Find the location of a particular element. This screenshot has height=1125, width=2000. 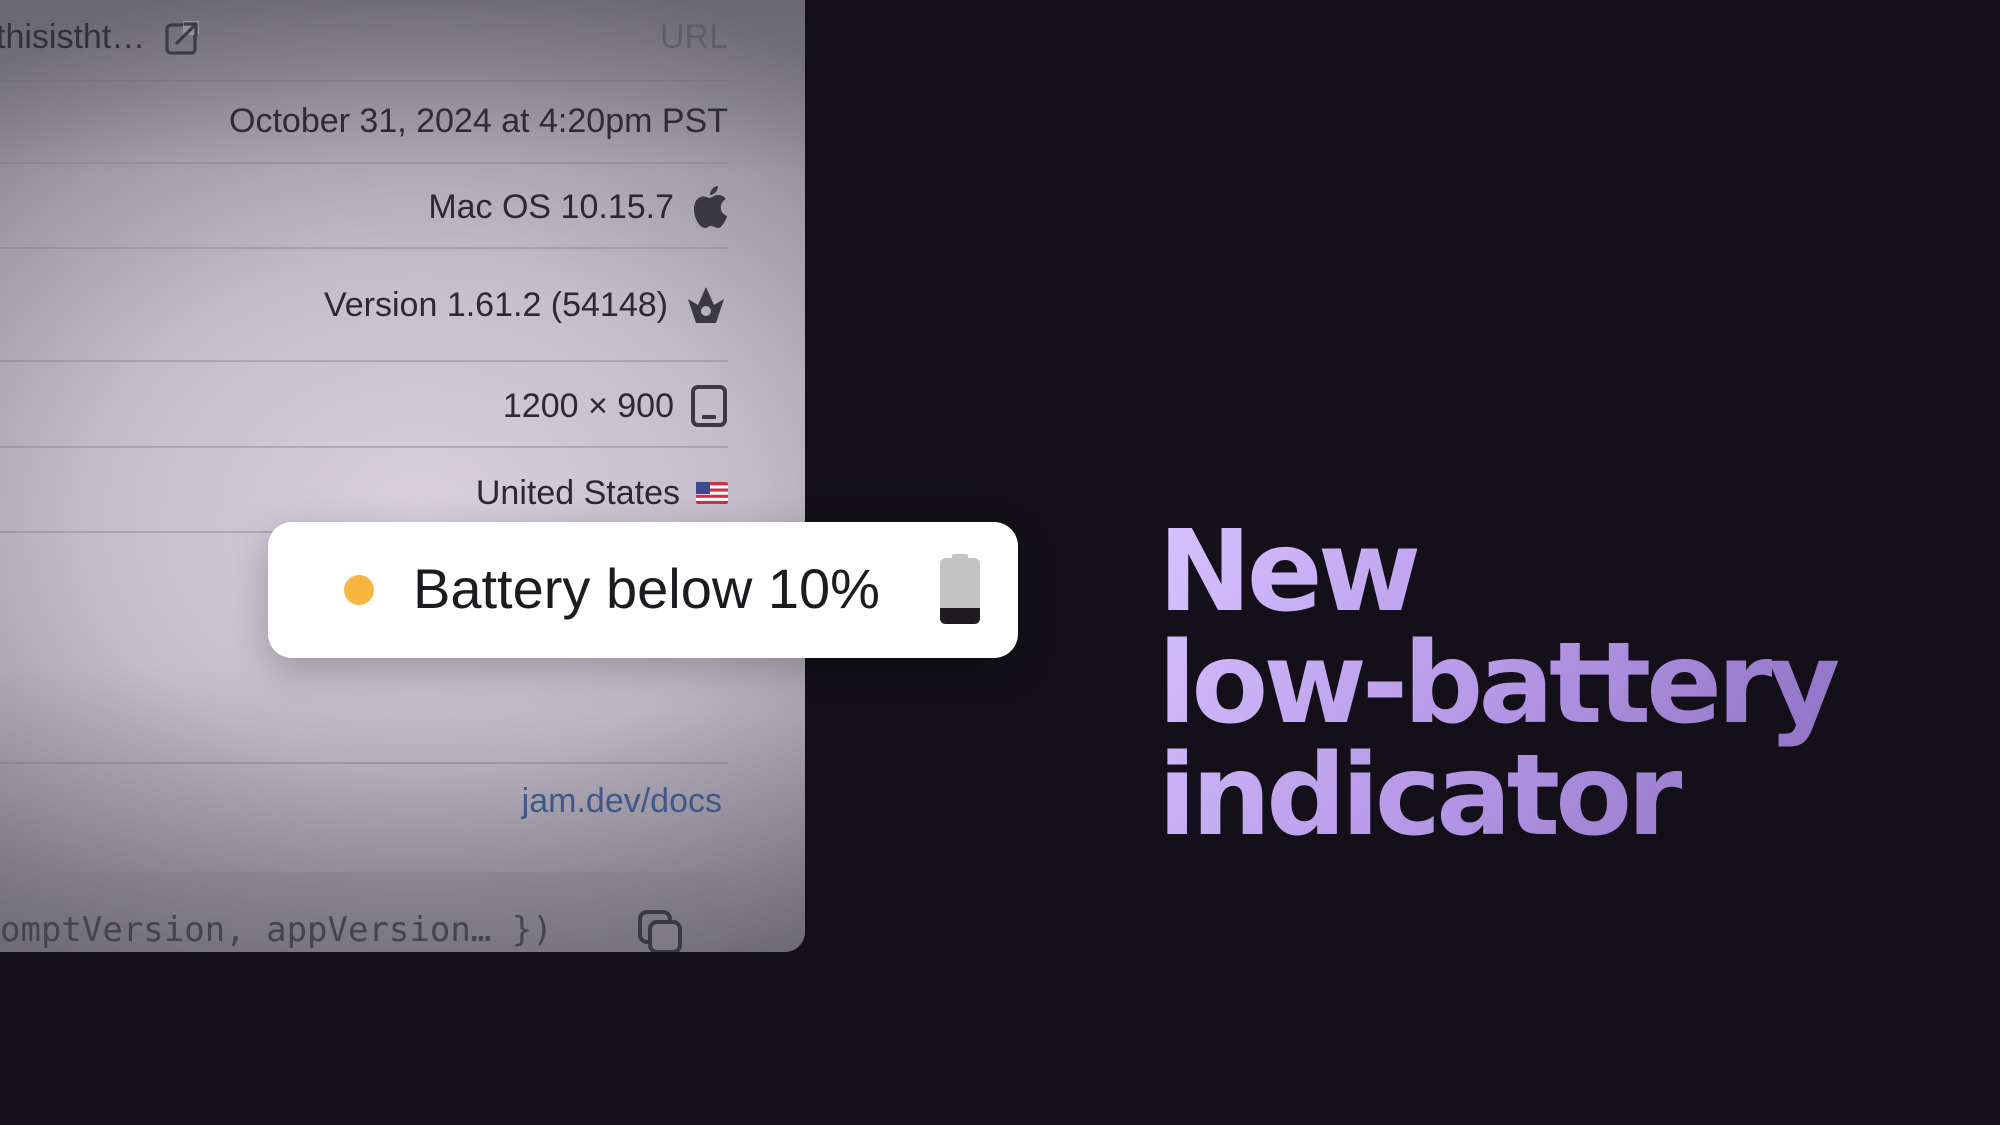

app-version-row: Version 1.61.2 (54148) is located at coordinates (364, 305).